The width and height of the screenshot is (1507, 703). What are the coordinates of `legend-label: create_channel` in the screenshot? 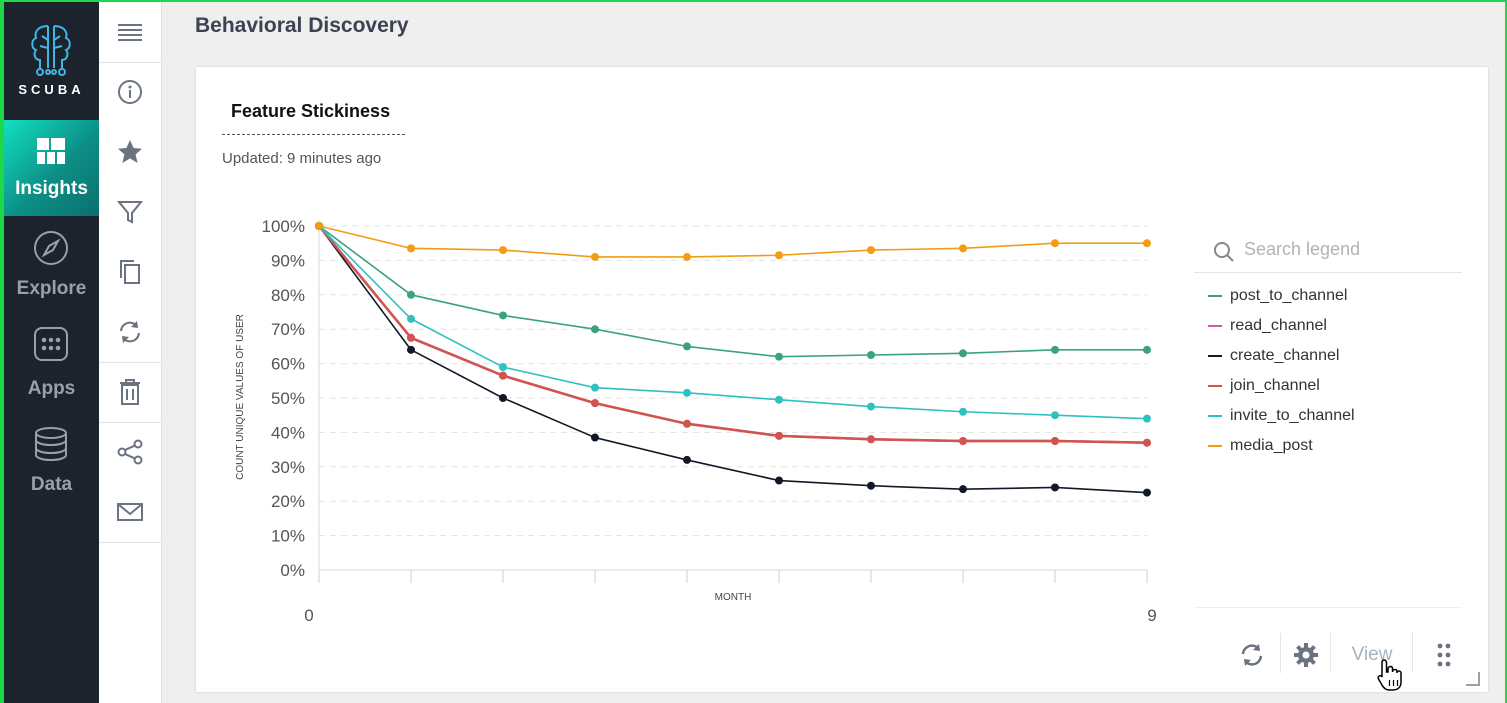 It's located at (1285, 355).